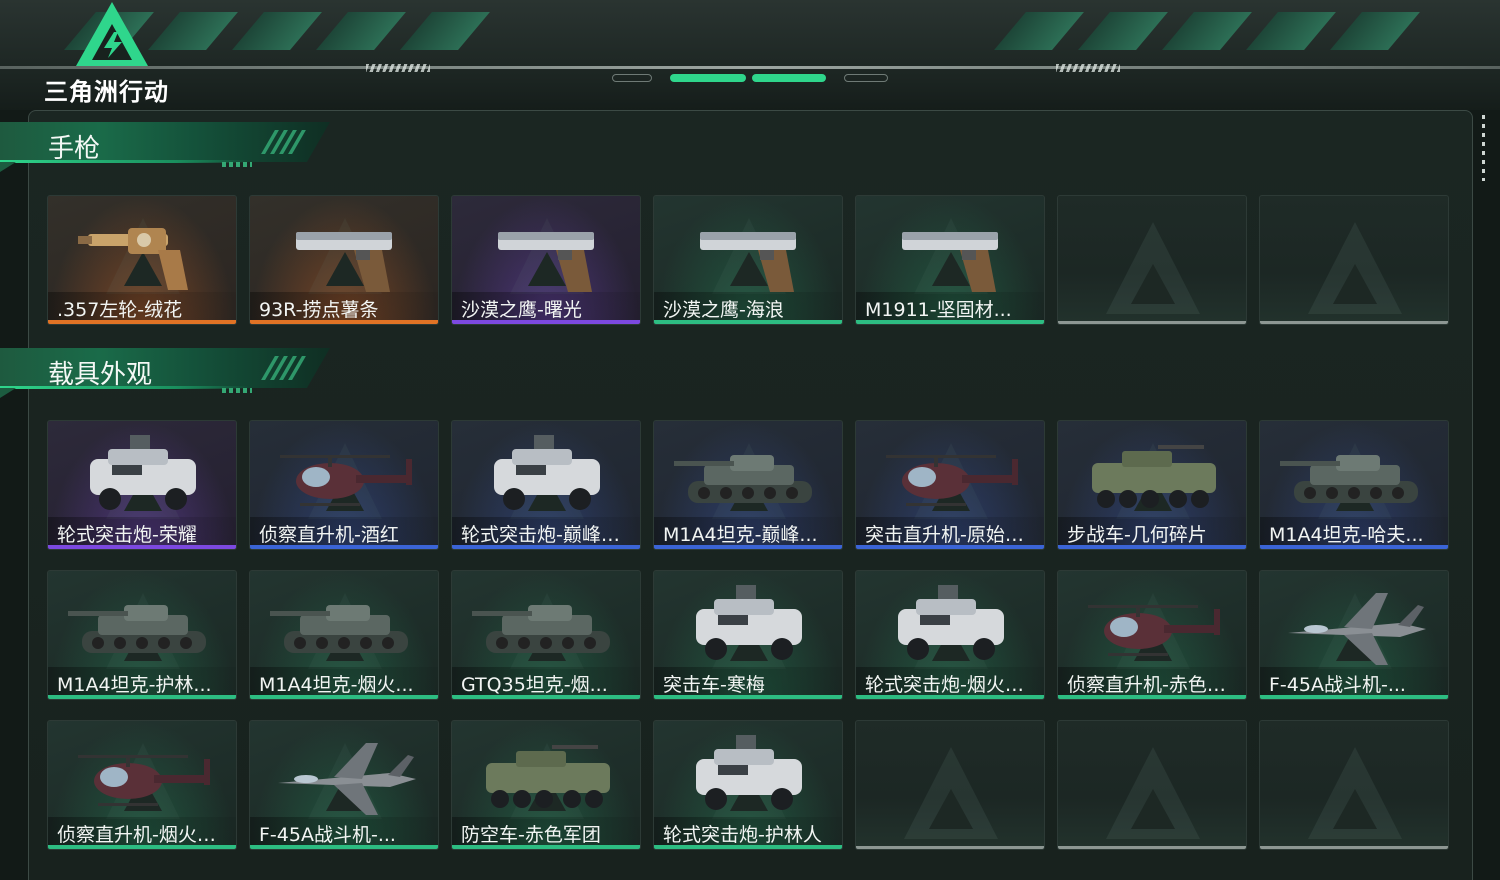  I want to click on item-name: 93R-捞点薯条, so click(344, 306).